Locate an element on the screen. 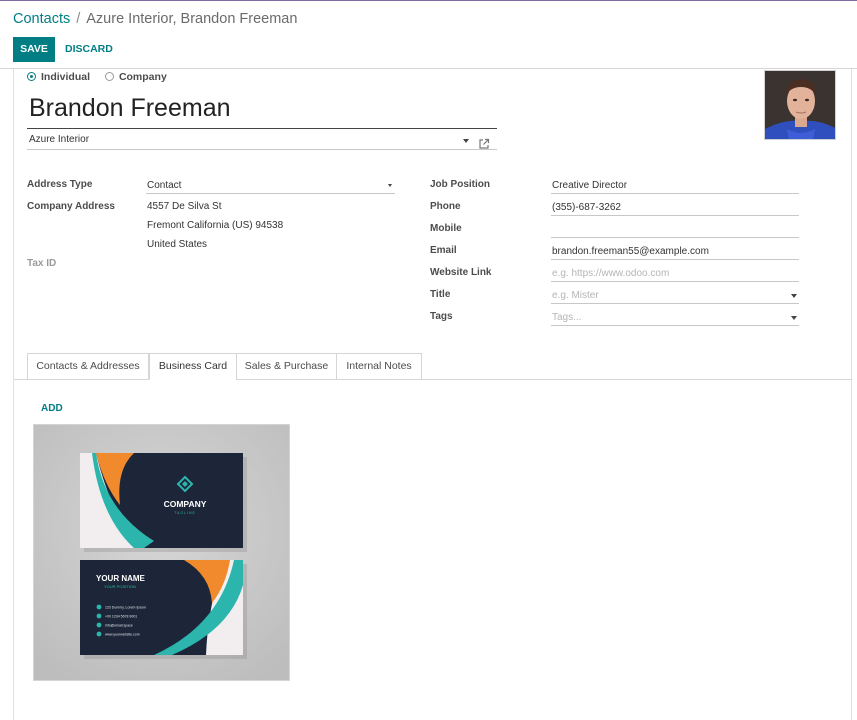 The width and height of the screenshot is (857, 720). company-type-selector: Individual Company is located at coordinates (103, 77).